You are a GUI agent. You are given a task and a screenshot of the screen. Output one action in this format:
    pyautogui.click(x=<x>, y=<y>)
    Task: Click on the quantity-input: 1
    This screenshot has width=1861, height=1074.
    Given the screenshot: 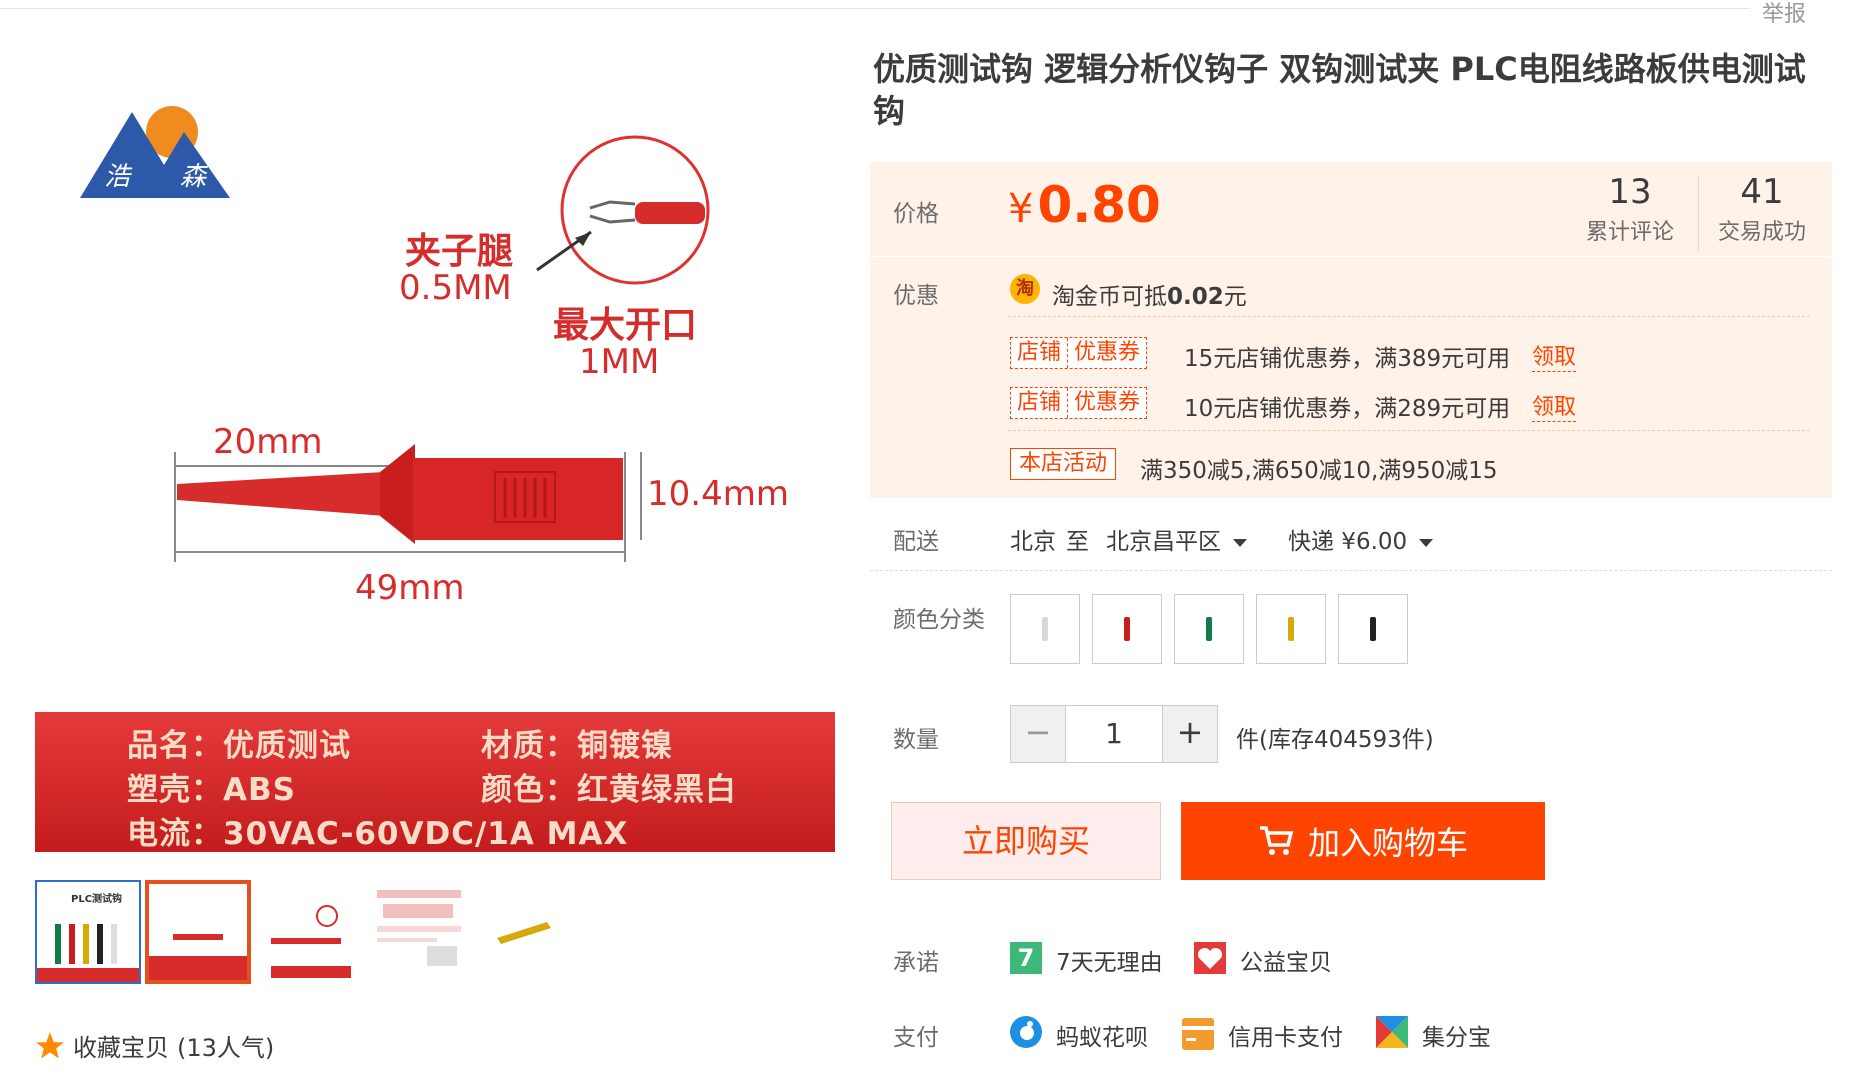 What is the action you would take?
    pyautogui.click(x=1114, y=734)
    